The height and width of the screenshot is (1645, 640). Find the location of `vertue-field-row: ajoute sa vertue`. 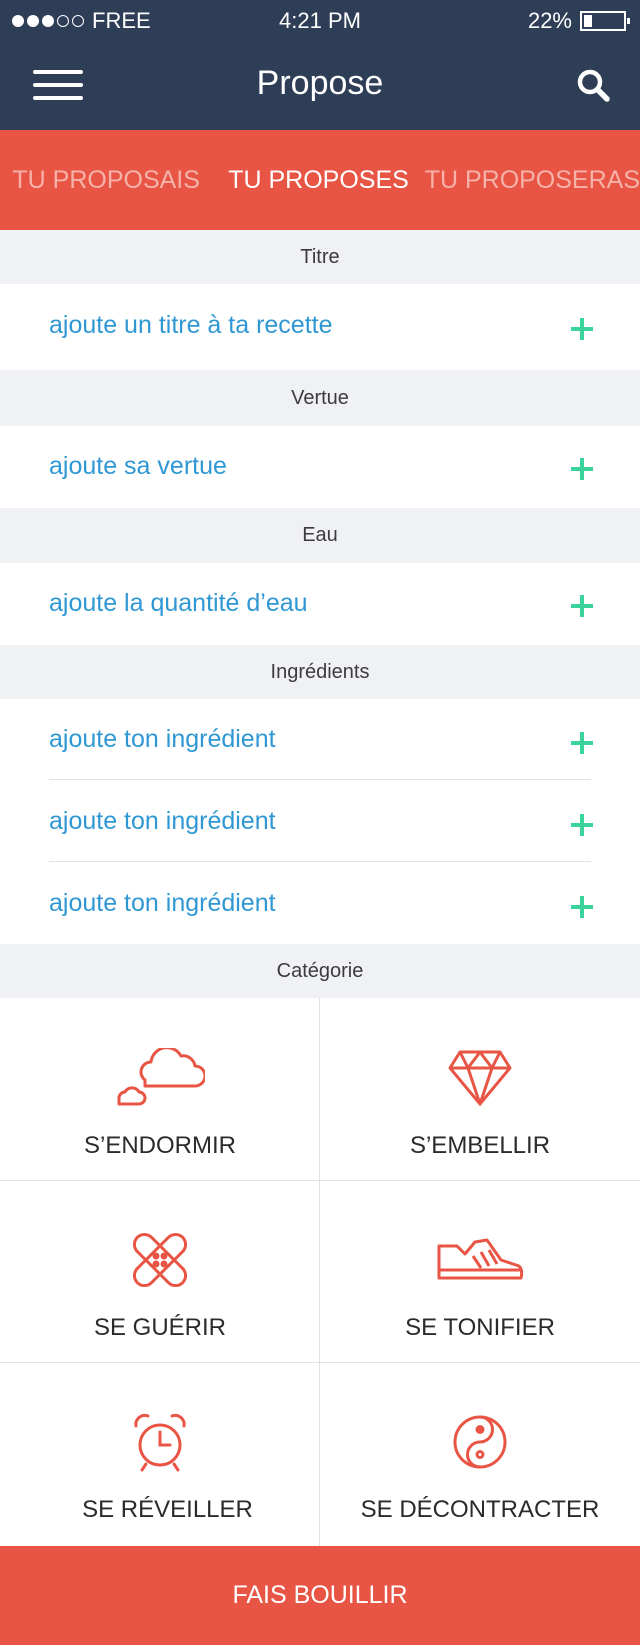

vertue-field-row: ajoute sa vertue is located at coordinates (320, 467).